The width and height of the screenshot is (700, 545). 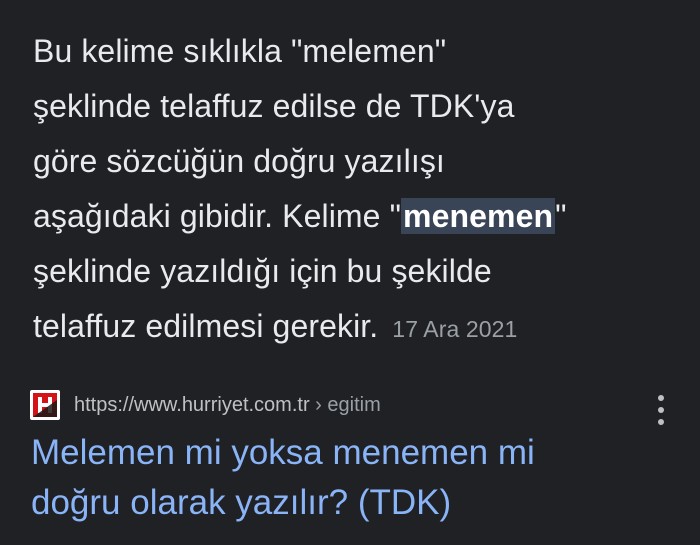 What do you see at coordinates (478, 216) in the screenshot?
I see `highlighted-term: menemen` at bounding box center [478, 216].